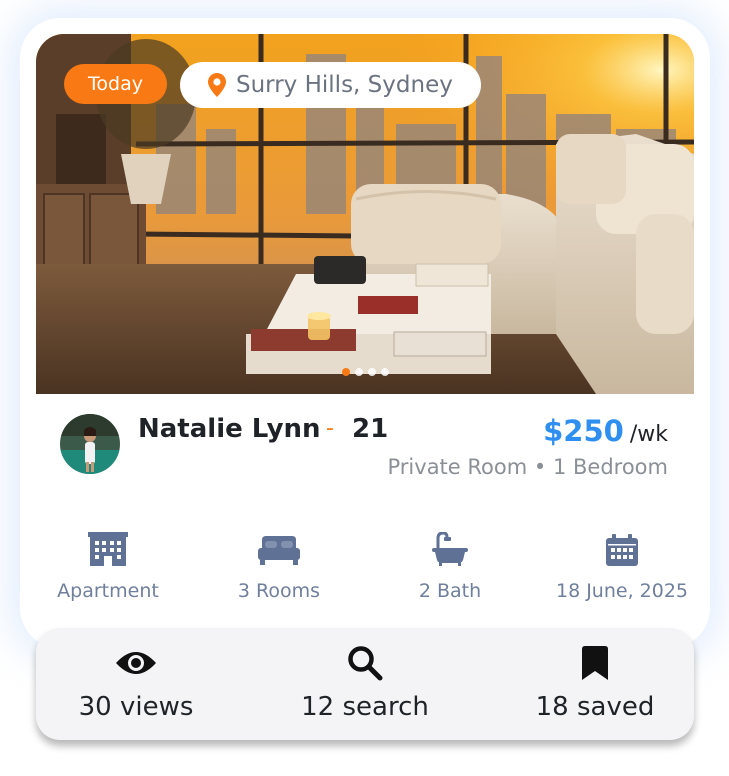  I want to click on stat-saved: 18 saved, so click(595, 684).